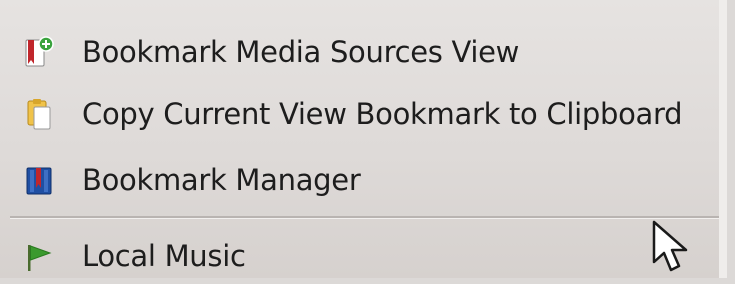 The height and width of the screenshot is (284, 735). What do you see at coordinates (164, 255) in the screenshot?
I see `menu-item-label: Local Music` at bounding box center [164, 255].